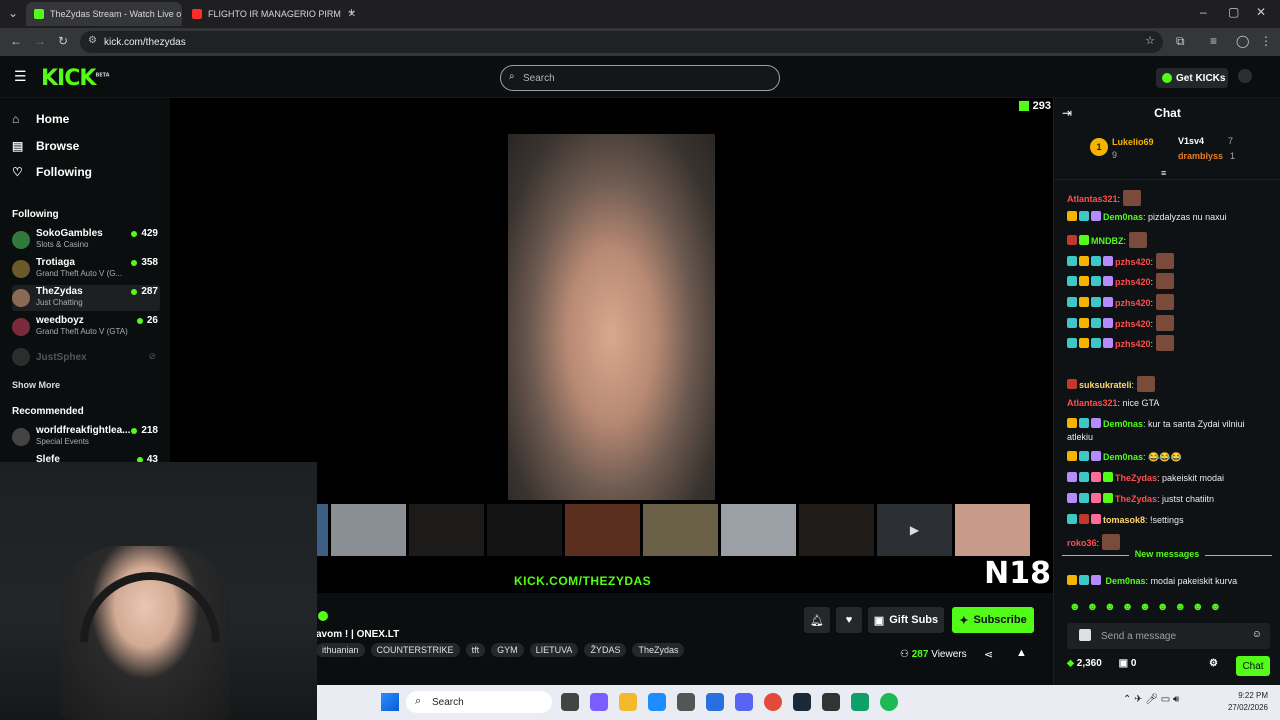  Describe the element at coordinates (390, 702) in the screenshot. I see `windows-start-icon` at that location.